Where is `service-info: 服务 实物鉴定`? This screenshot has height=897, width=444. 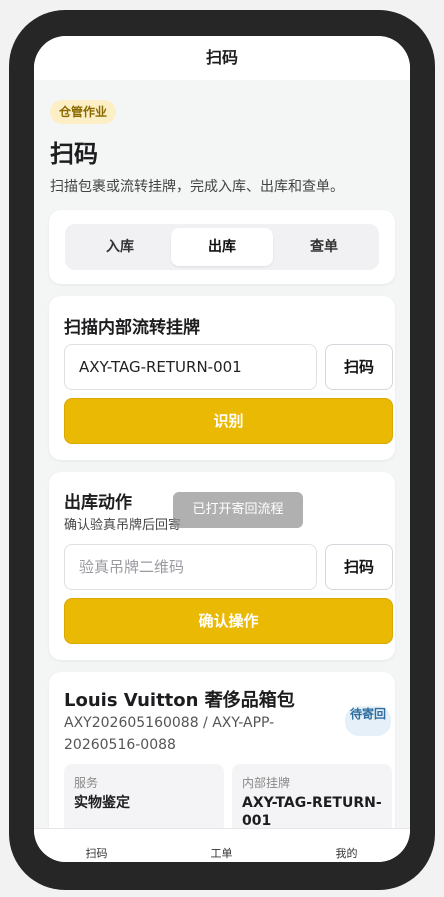 service-info: 服务 实物鉴定 is located at coordinates (144, 796).